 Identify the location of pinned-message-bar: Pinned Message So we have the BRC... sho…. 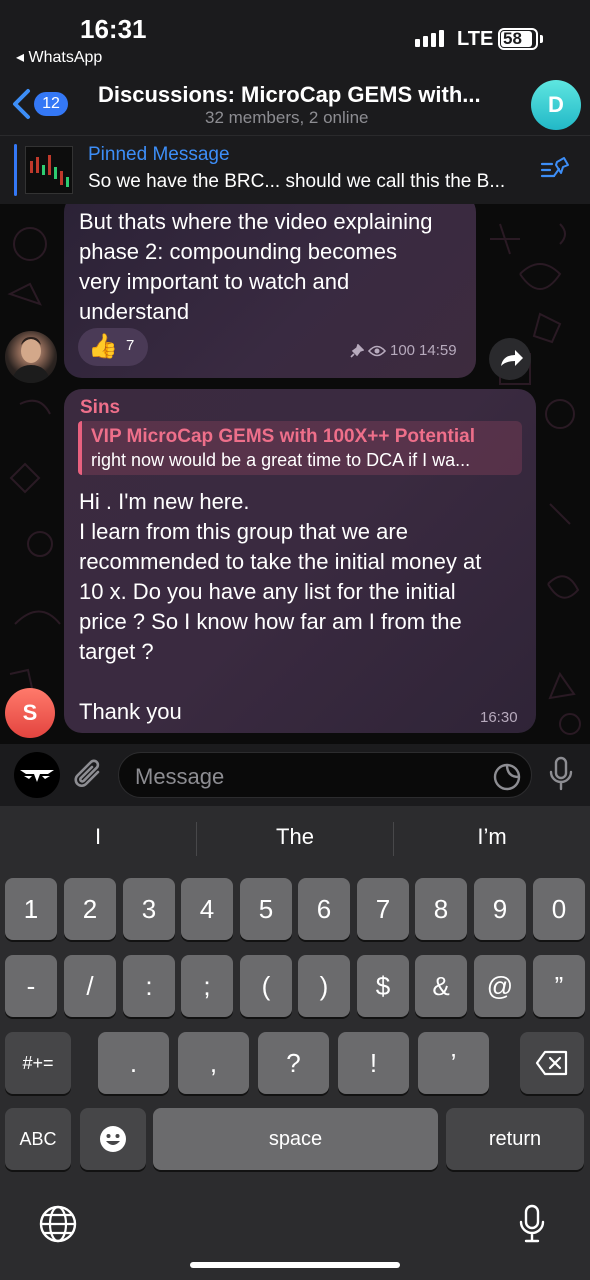
(295, 170).